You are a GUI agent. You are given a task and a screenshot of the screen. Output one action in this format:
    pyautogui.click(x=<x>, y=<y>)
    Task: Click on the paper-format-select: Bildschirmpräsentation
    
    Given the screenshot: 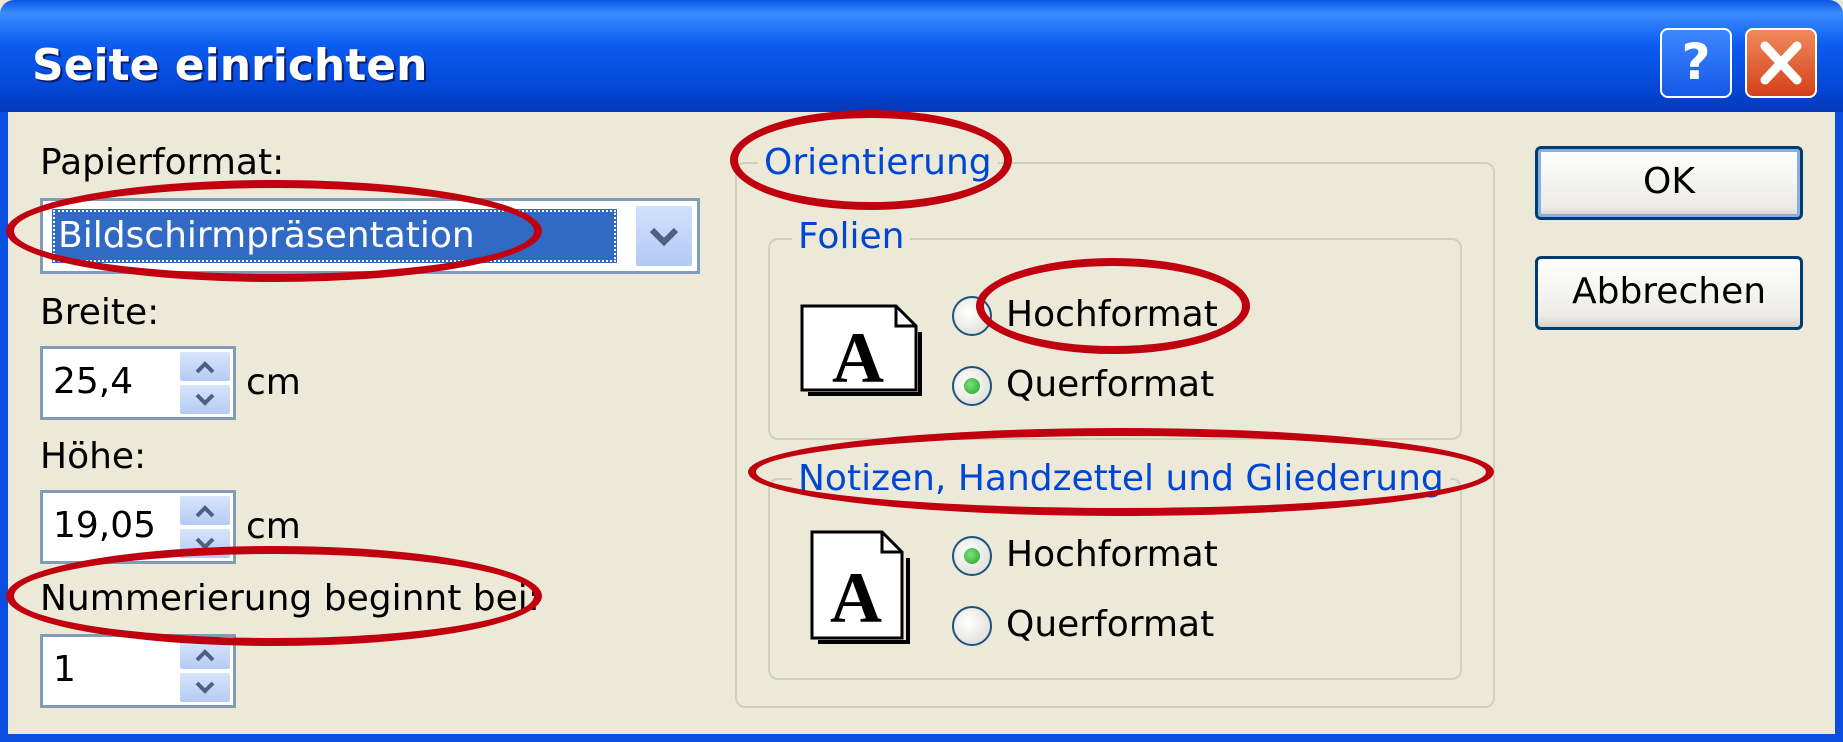 What is the action you would take?
    pyautogui.click(x=370, y=236)
    